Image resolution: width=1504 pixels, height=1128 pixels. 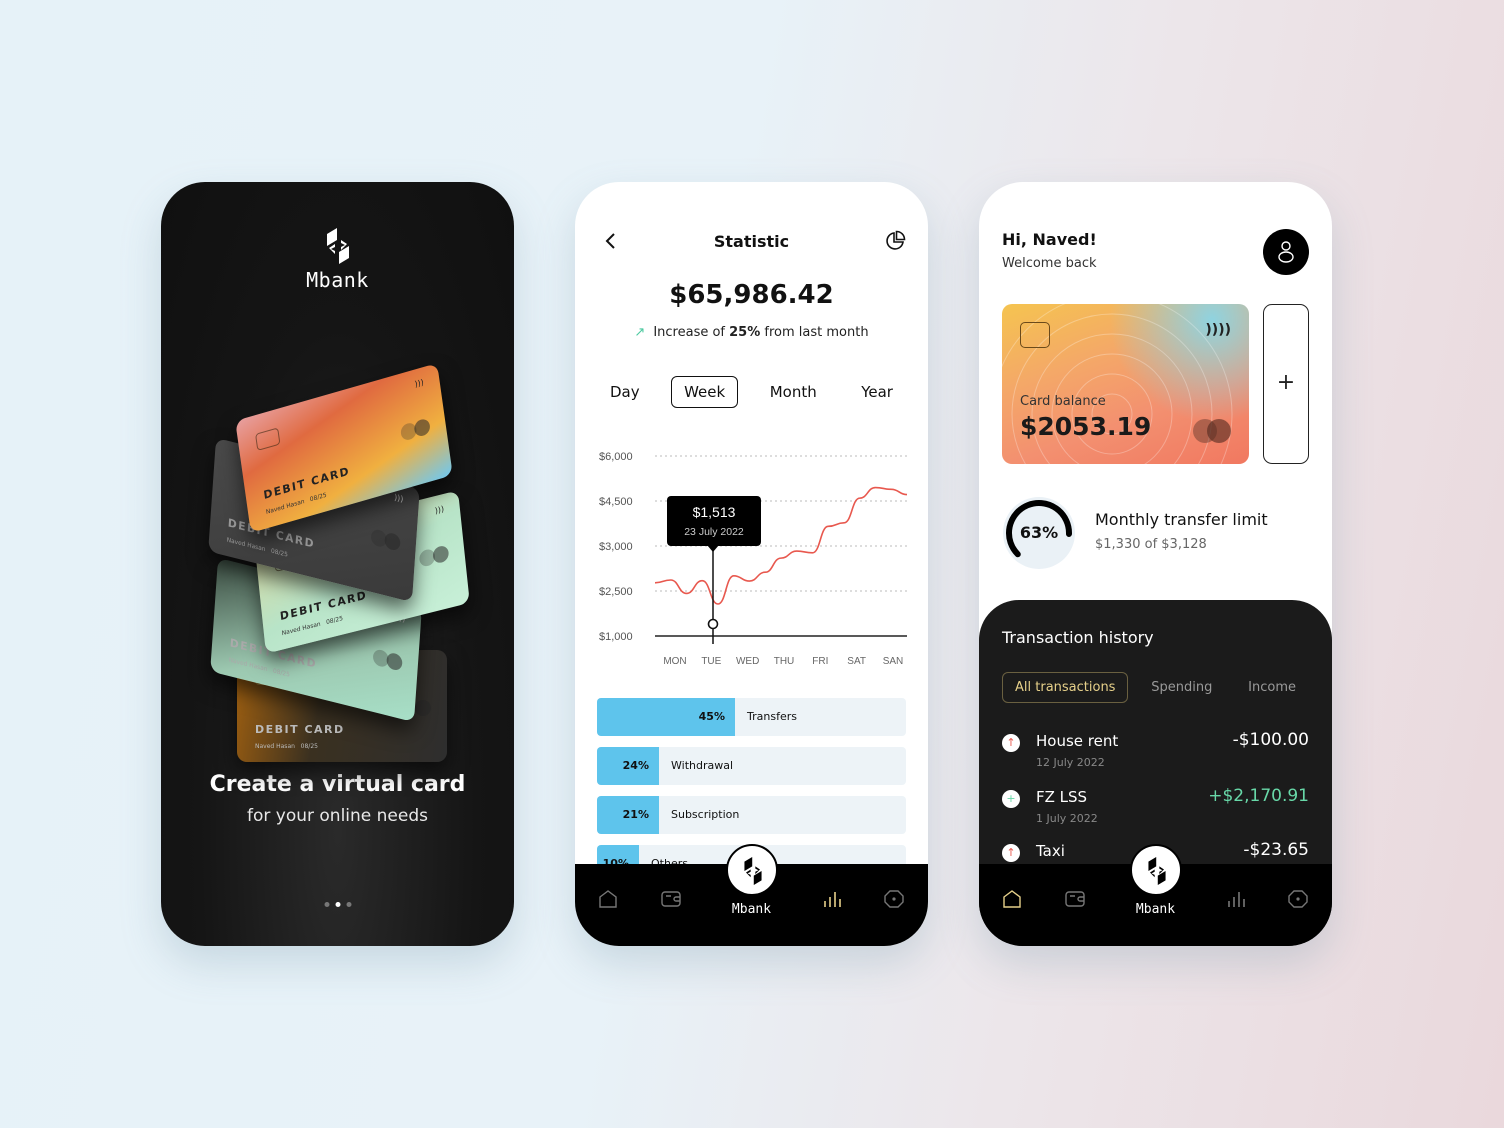 What do you see at coordinates (1218, 330) in the screenshot?
I see `contactless-icon: ))))` at bounding box center [1218, 330].